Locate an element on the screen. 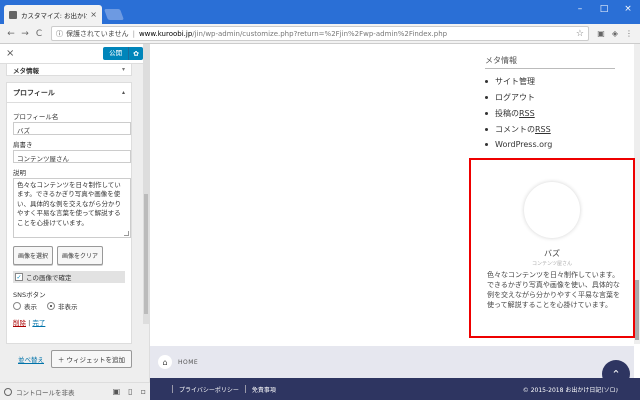  delete-link: 削除 is located at coordinates (19, 323).